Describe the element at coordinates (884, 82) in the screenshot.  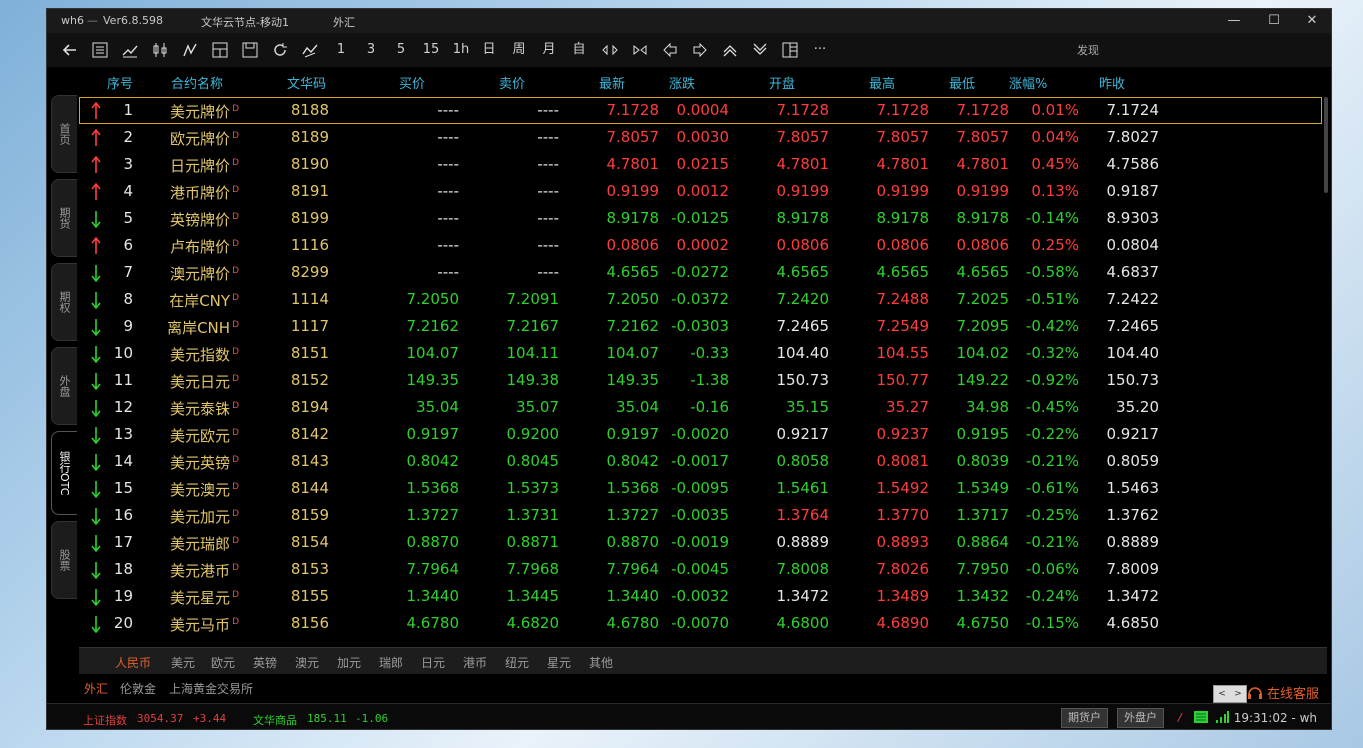
I see `header-high: 最高` at that location.